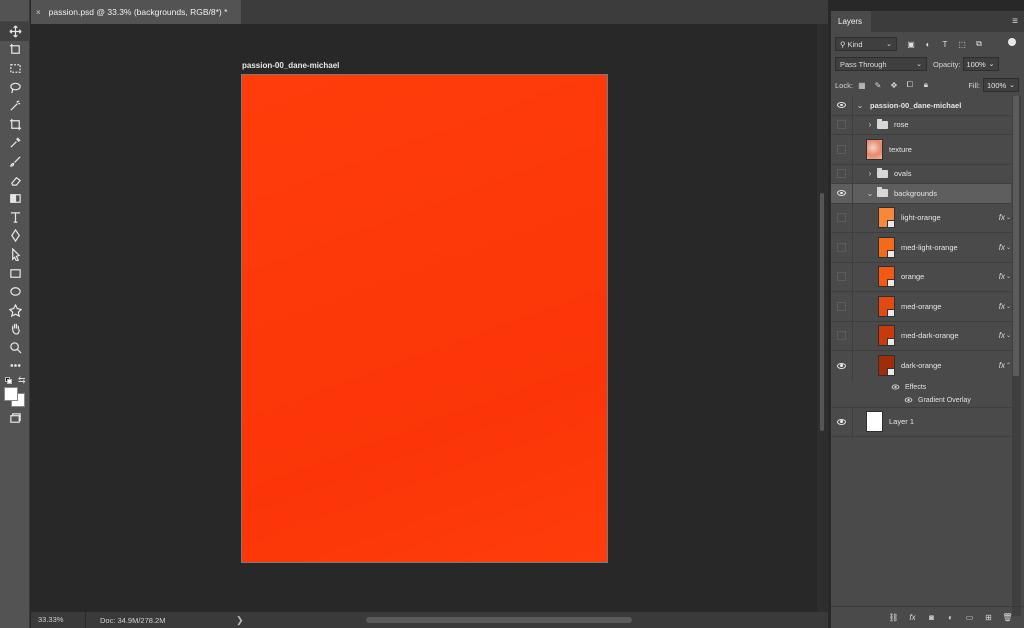  What do you see at coordinates (15, 366) in the screenshot?
I see `more-tools-icon` at bounding box center [15, 366].